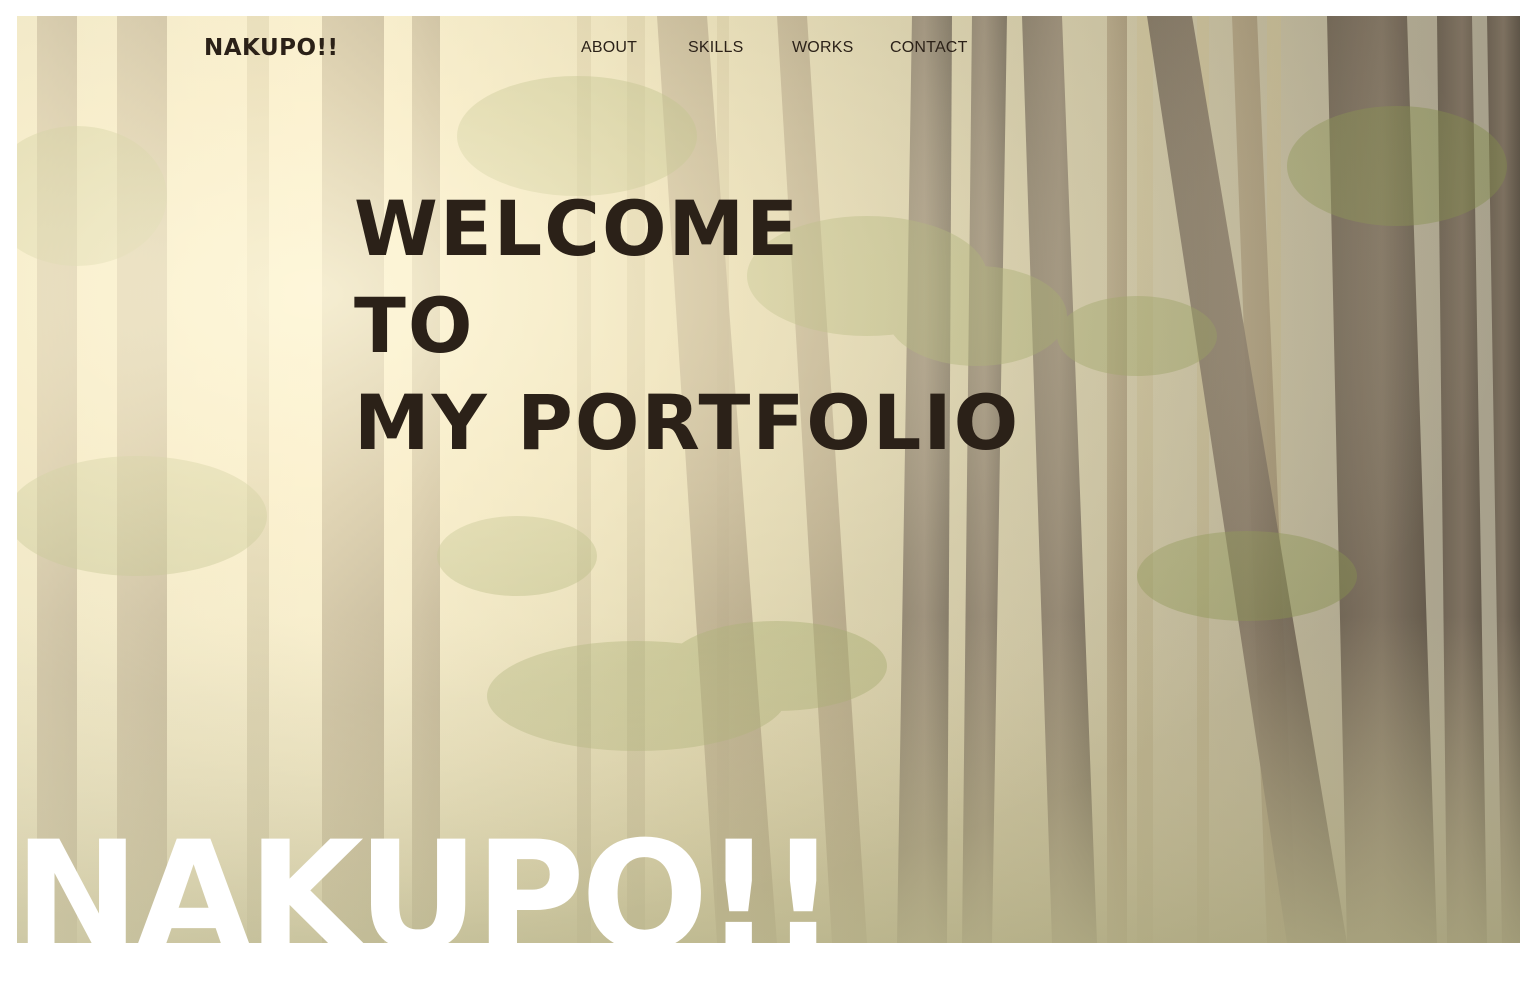 The image size is (1536, 984). Describe the element at coordinates (577, 228) in the screenshot. I see `hero-line-welcome: WELCOME` at that location.